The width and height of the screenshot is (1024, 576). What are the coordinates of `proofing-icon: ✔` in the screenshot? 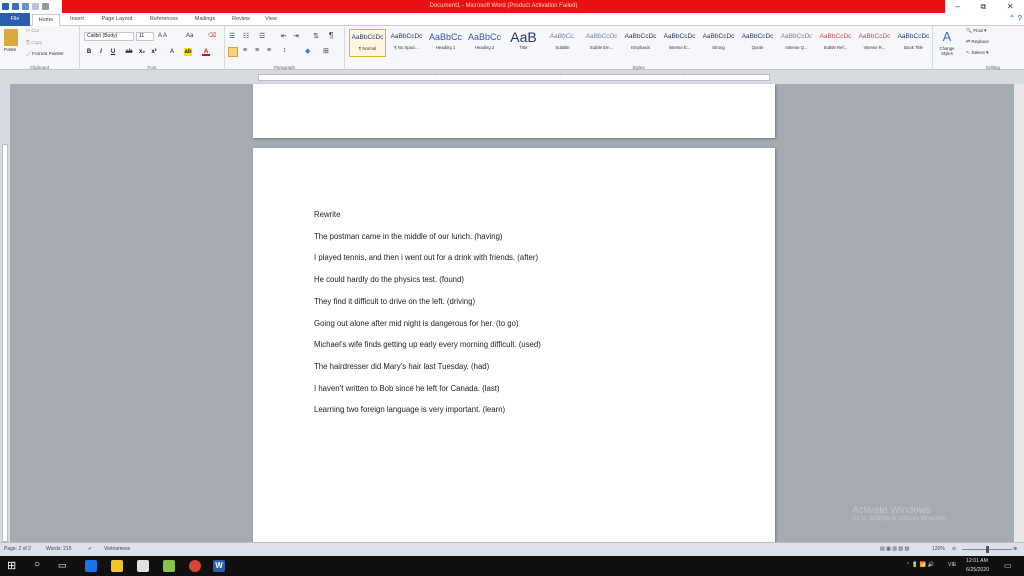 It's located at (90, 549).